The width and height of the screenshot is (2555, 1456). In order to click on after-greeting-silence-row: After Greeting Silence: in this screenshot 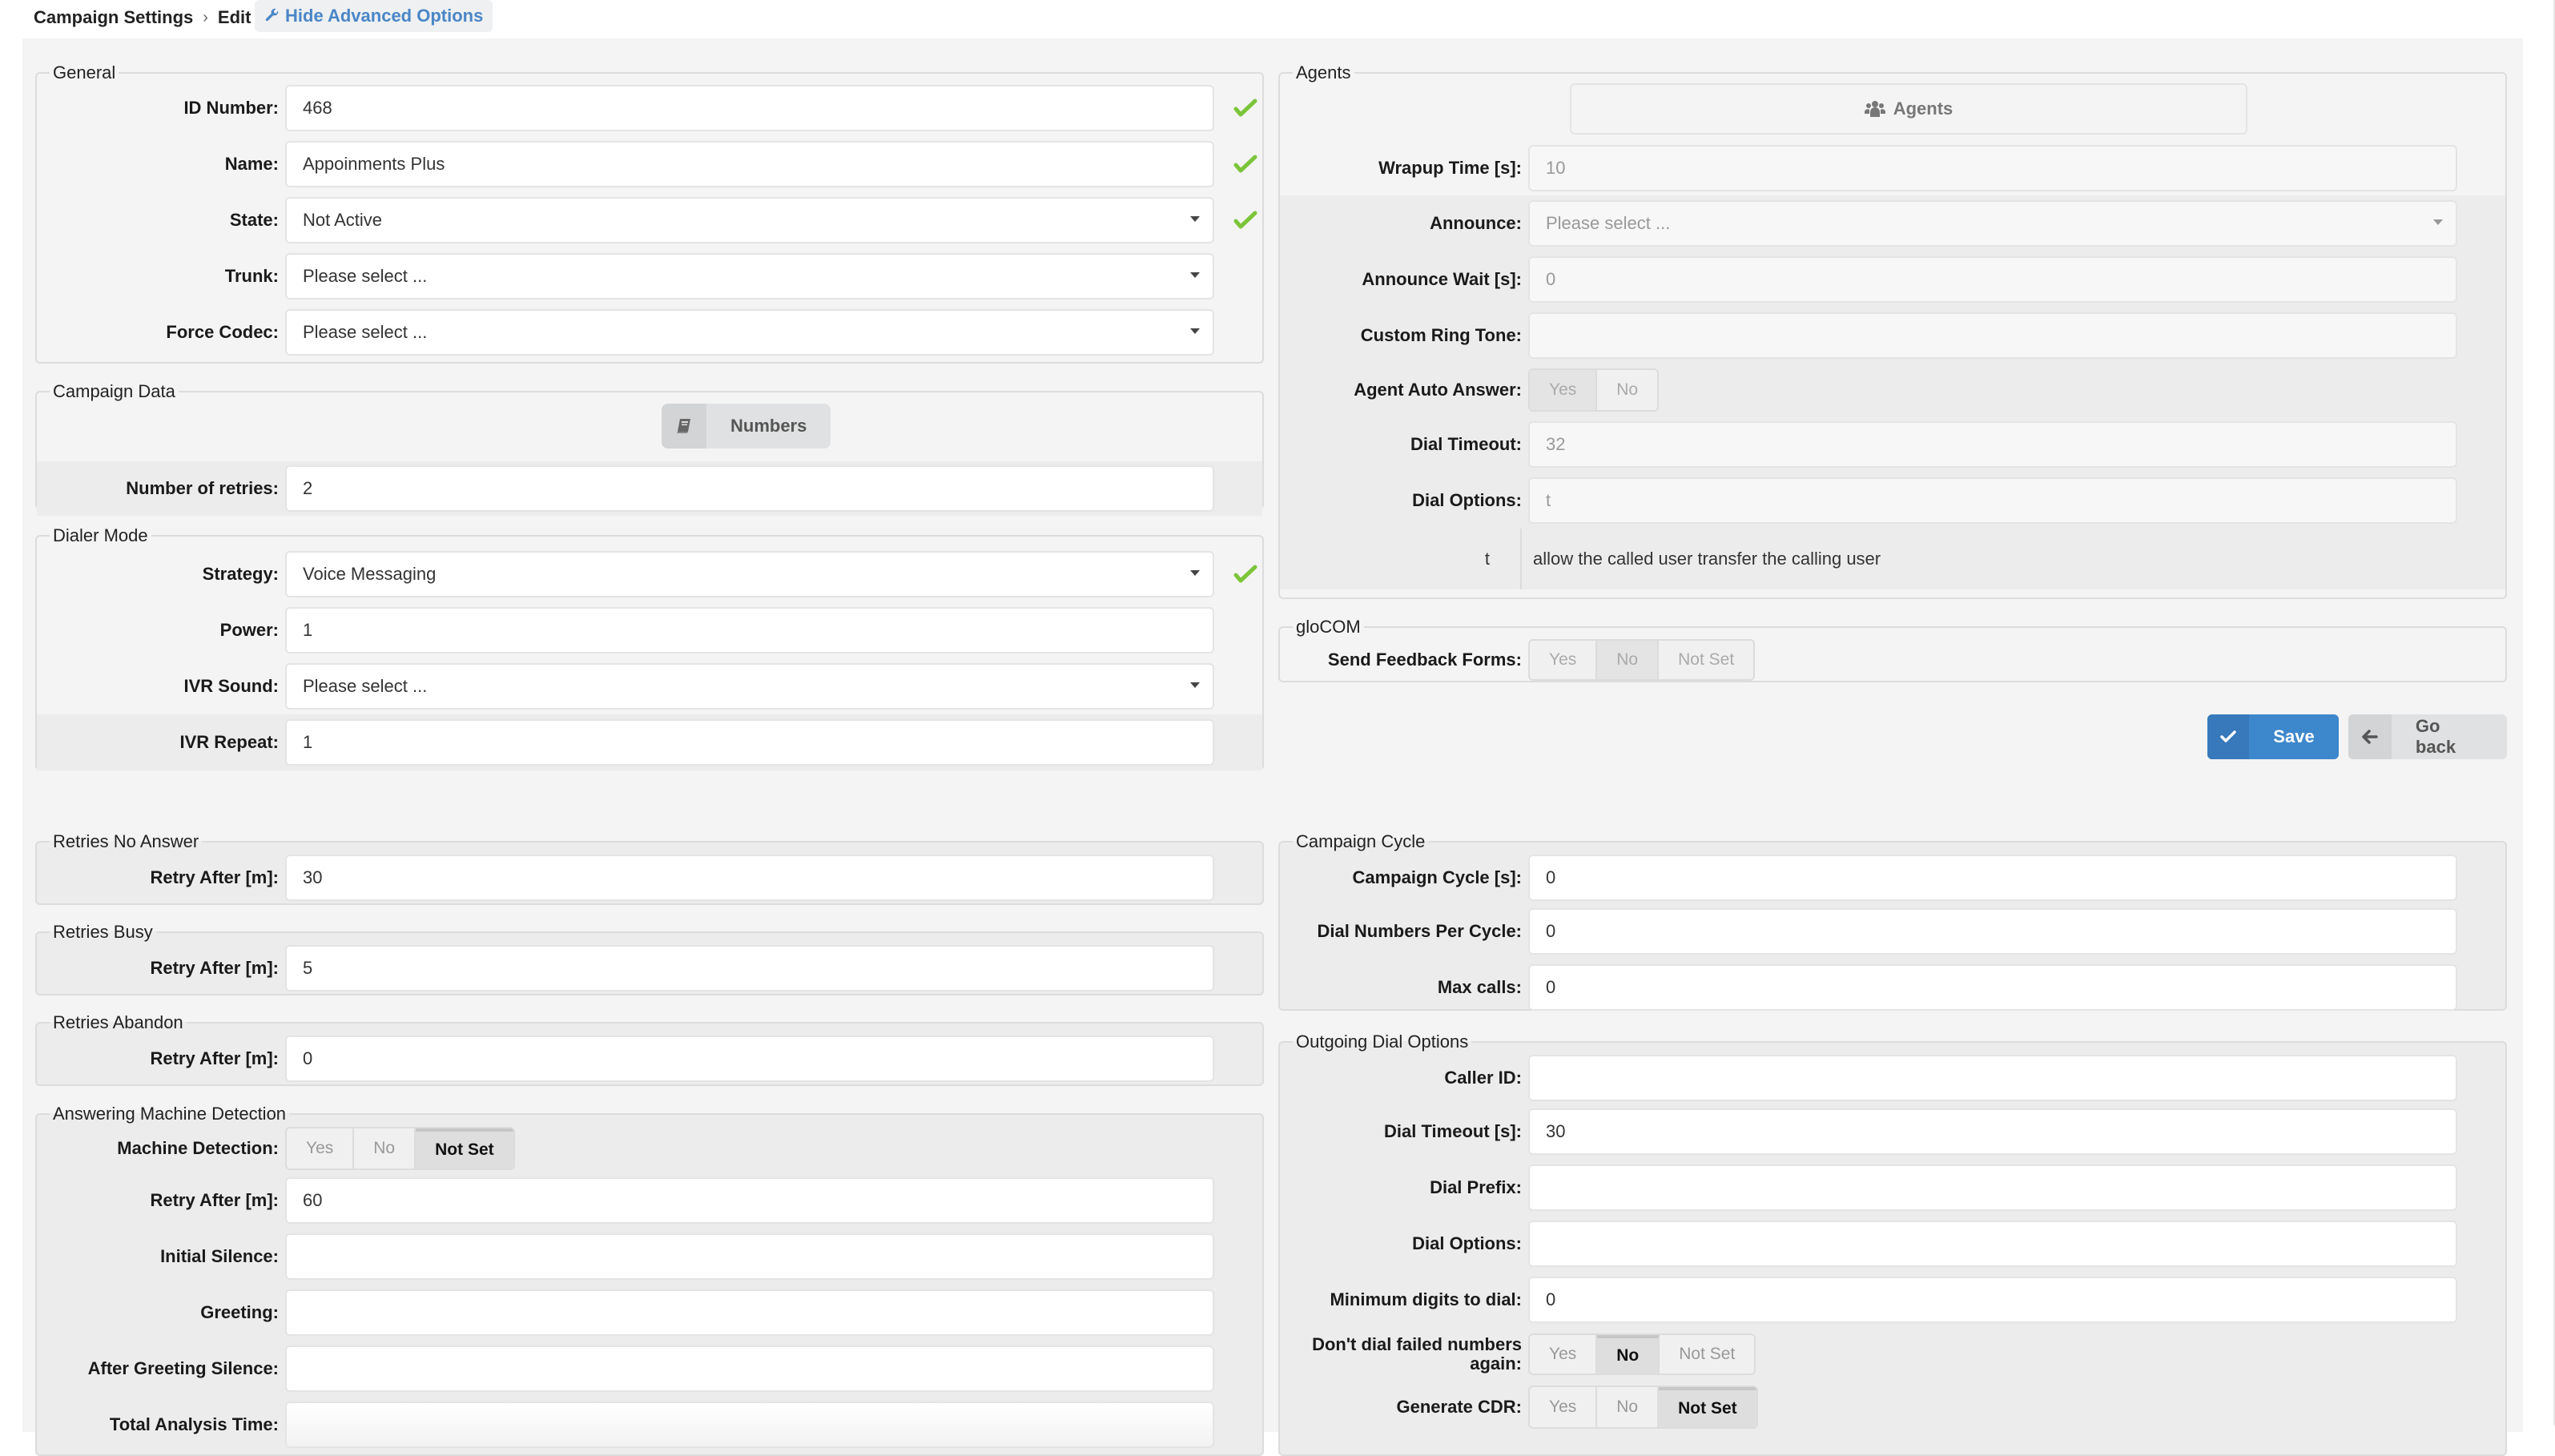, I will do `click(649, 1369)`.